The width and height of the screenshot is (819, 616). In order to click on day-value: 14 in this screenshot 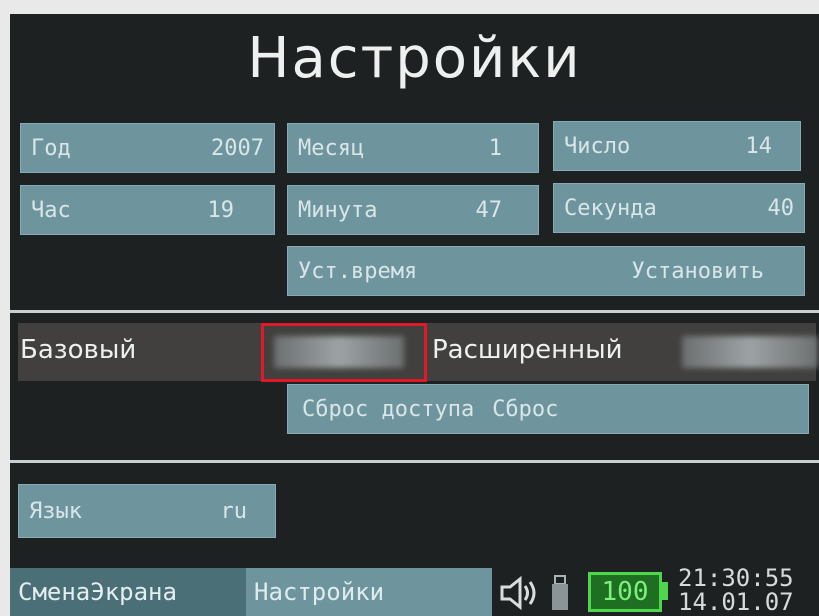, I will do `click(759, 146)`.